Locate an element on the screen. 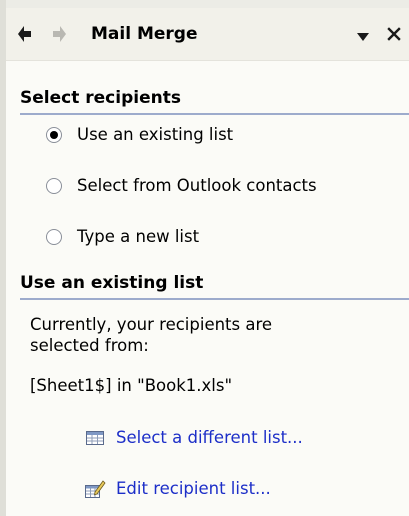 The width and height of the screenshot is (409, 516). radio-label: Type a new list is located at coordinates (138, 236).